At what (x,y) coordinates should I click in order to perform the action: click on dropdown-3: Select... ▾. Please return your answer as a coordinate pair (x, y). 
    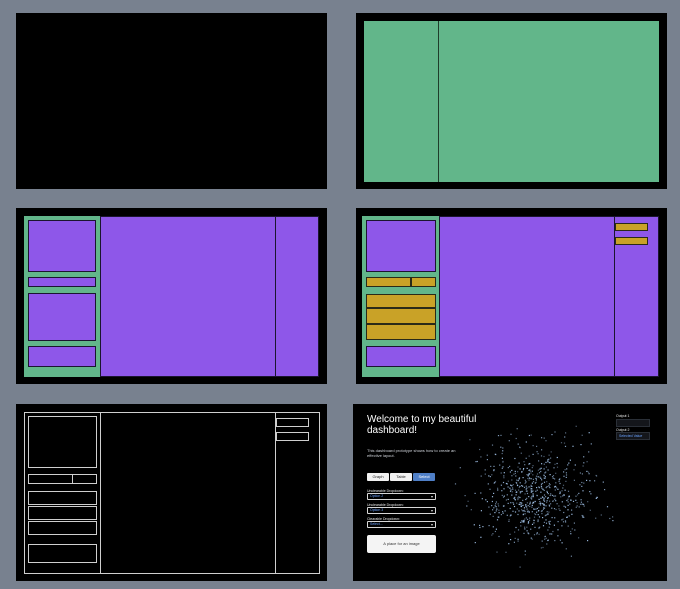
    Looking at the image, I should click on (401, 524).